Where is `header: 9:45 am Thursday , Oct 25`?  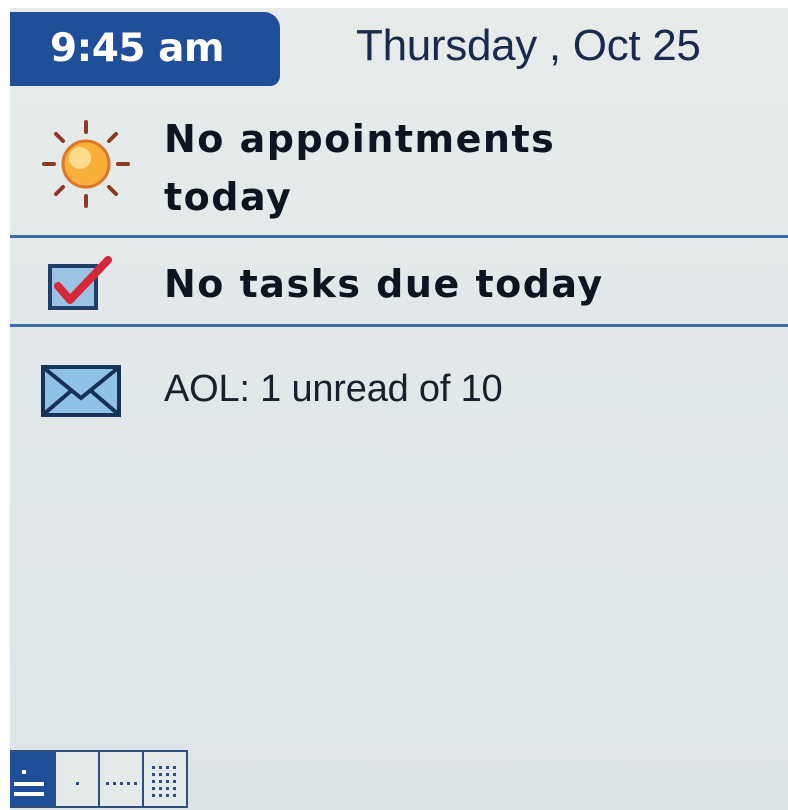 header: 9:45 am Thursday , Oct 25 is located at coordinates (399, 48).